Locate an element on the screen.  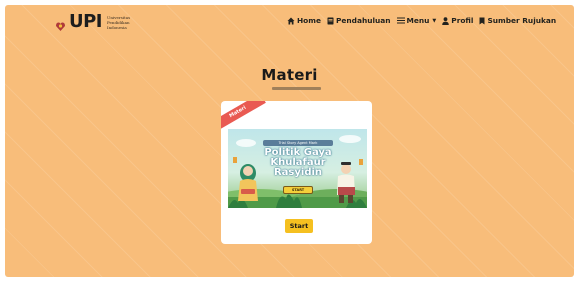
nav-item-label: Pendahuluan is located at coordinates (363, 20).